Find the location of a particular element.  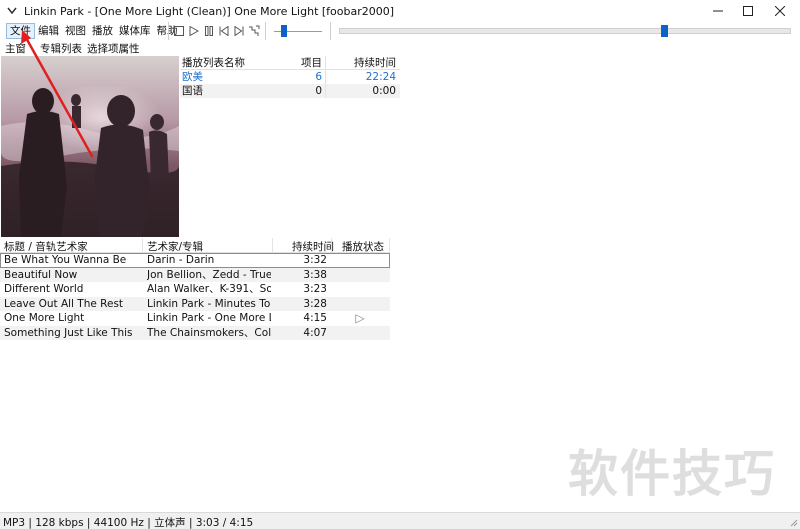

pause-icon is located at coordinates (208, 31).